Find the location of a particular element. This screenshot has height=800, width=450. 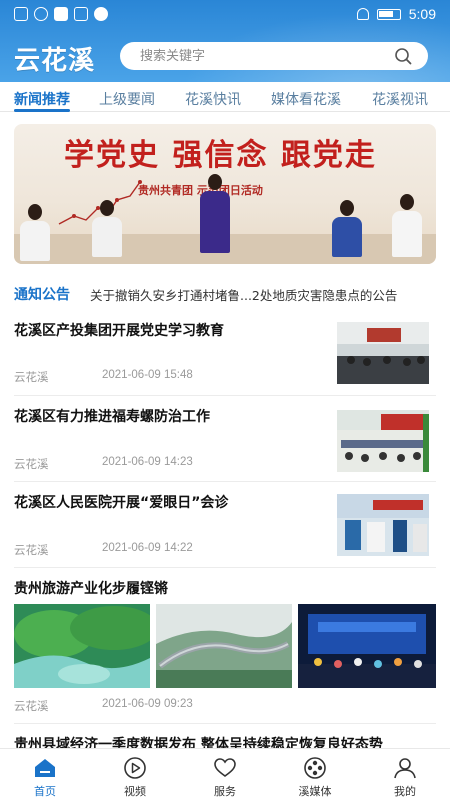

notice-bar: 通知公告 关于撤销久安乡打通村堵鲁...2处地质灾害隐患点的公告 is located at coordinates (225, 293).